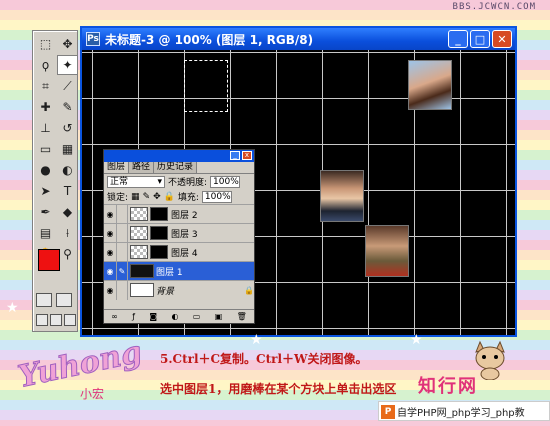  I want to click on site-brand: 知行网, so click(448, 386).